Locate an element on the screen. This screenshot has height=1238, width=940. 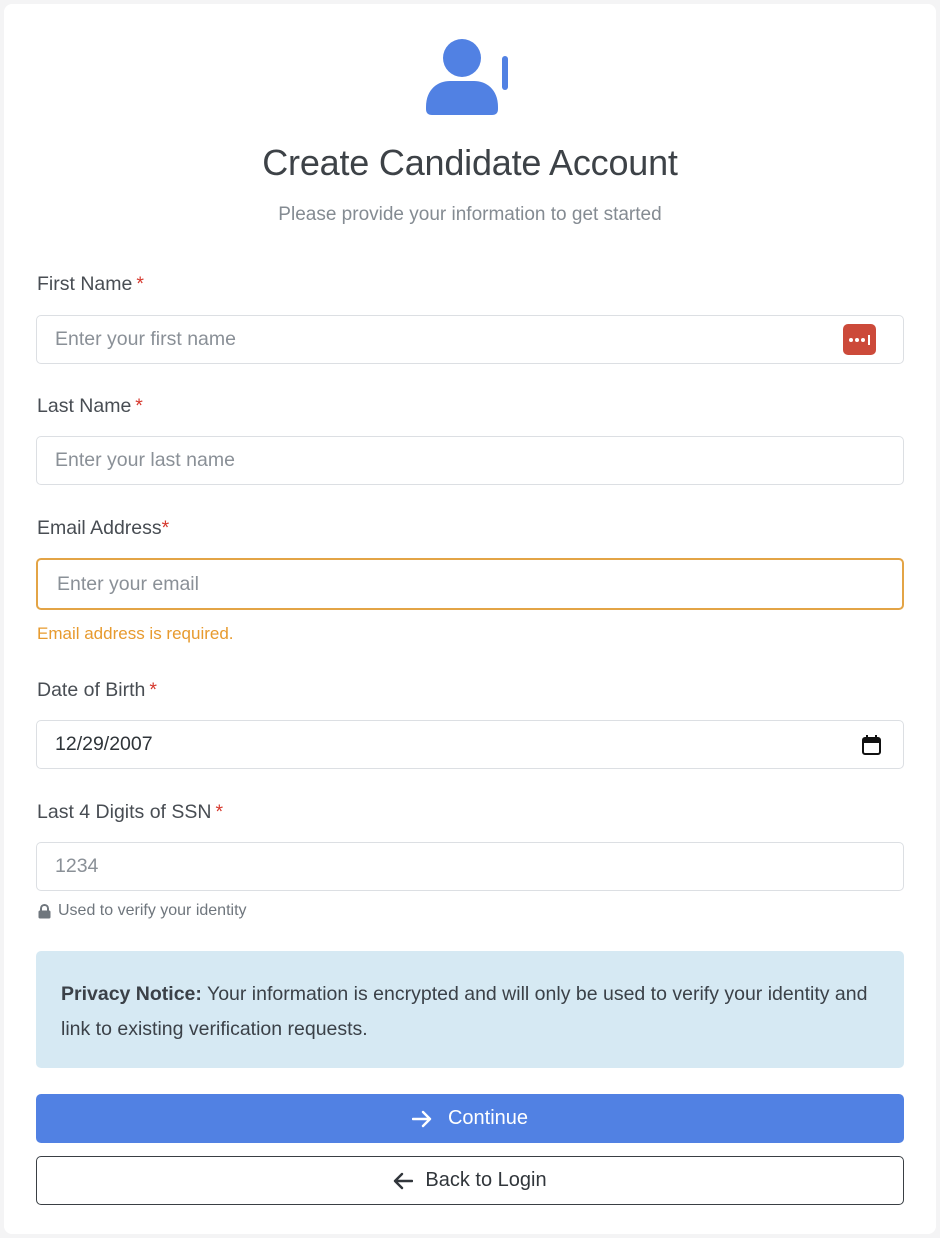
arrow-left-icon is located at coordinates (404, 1180).